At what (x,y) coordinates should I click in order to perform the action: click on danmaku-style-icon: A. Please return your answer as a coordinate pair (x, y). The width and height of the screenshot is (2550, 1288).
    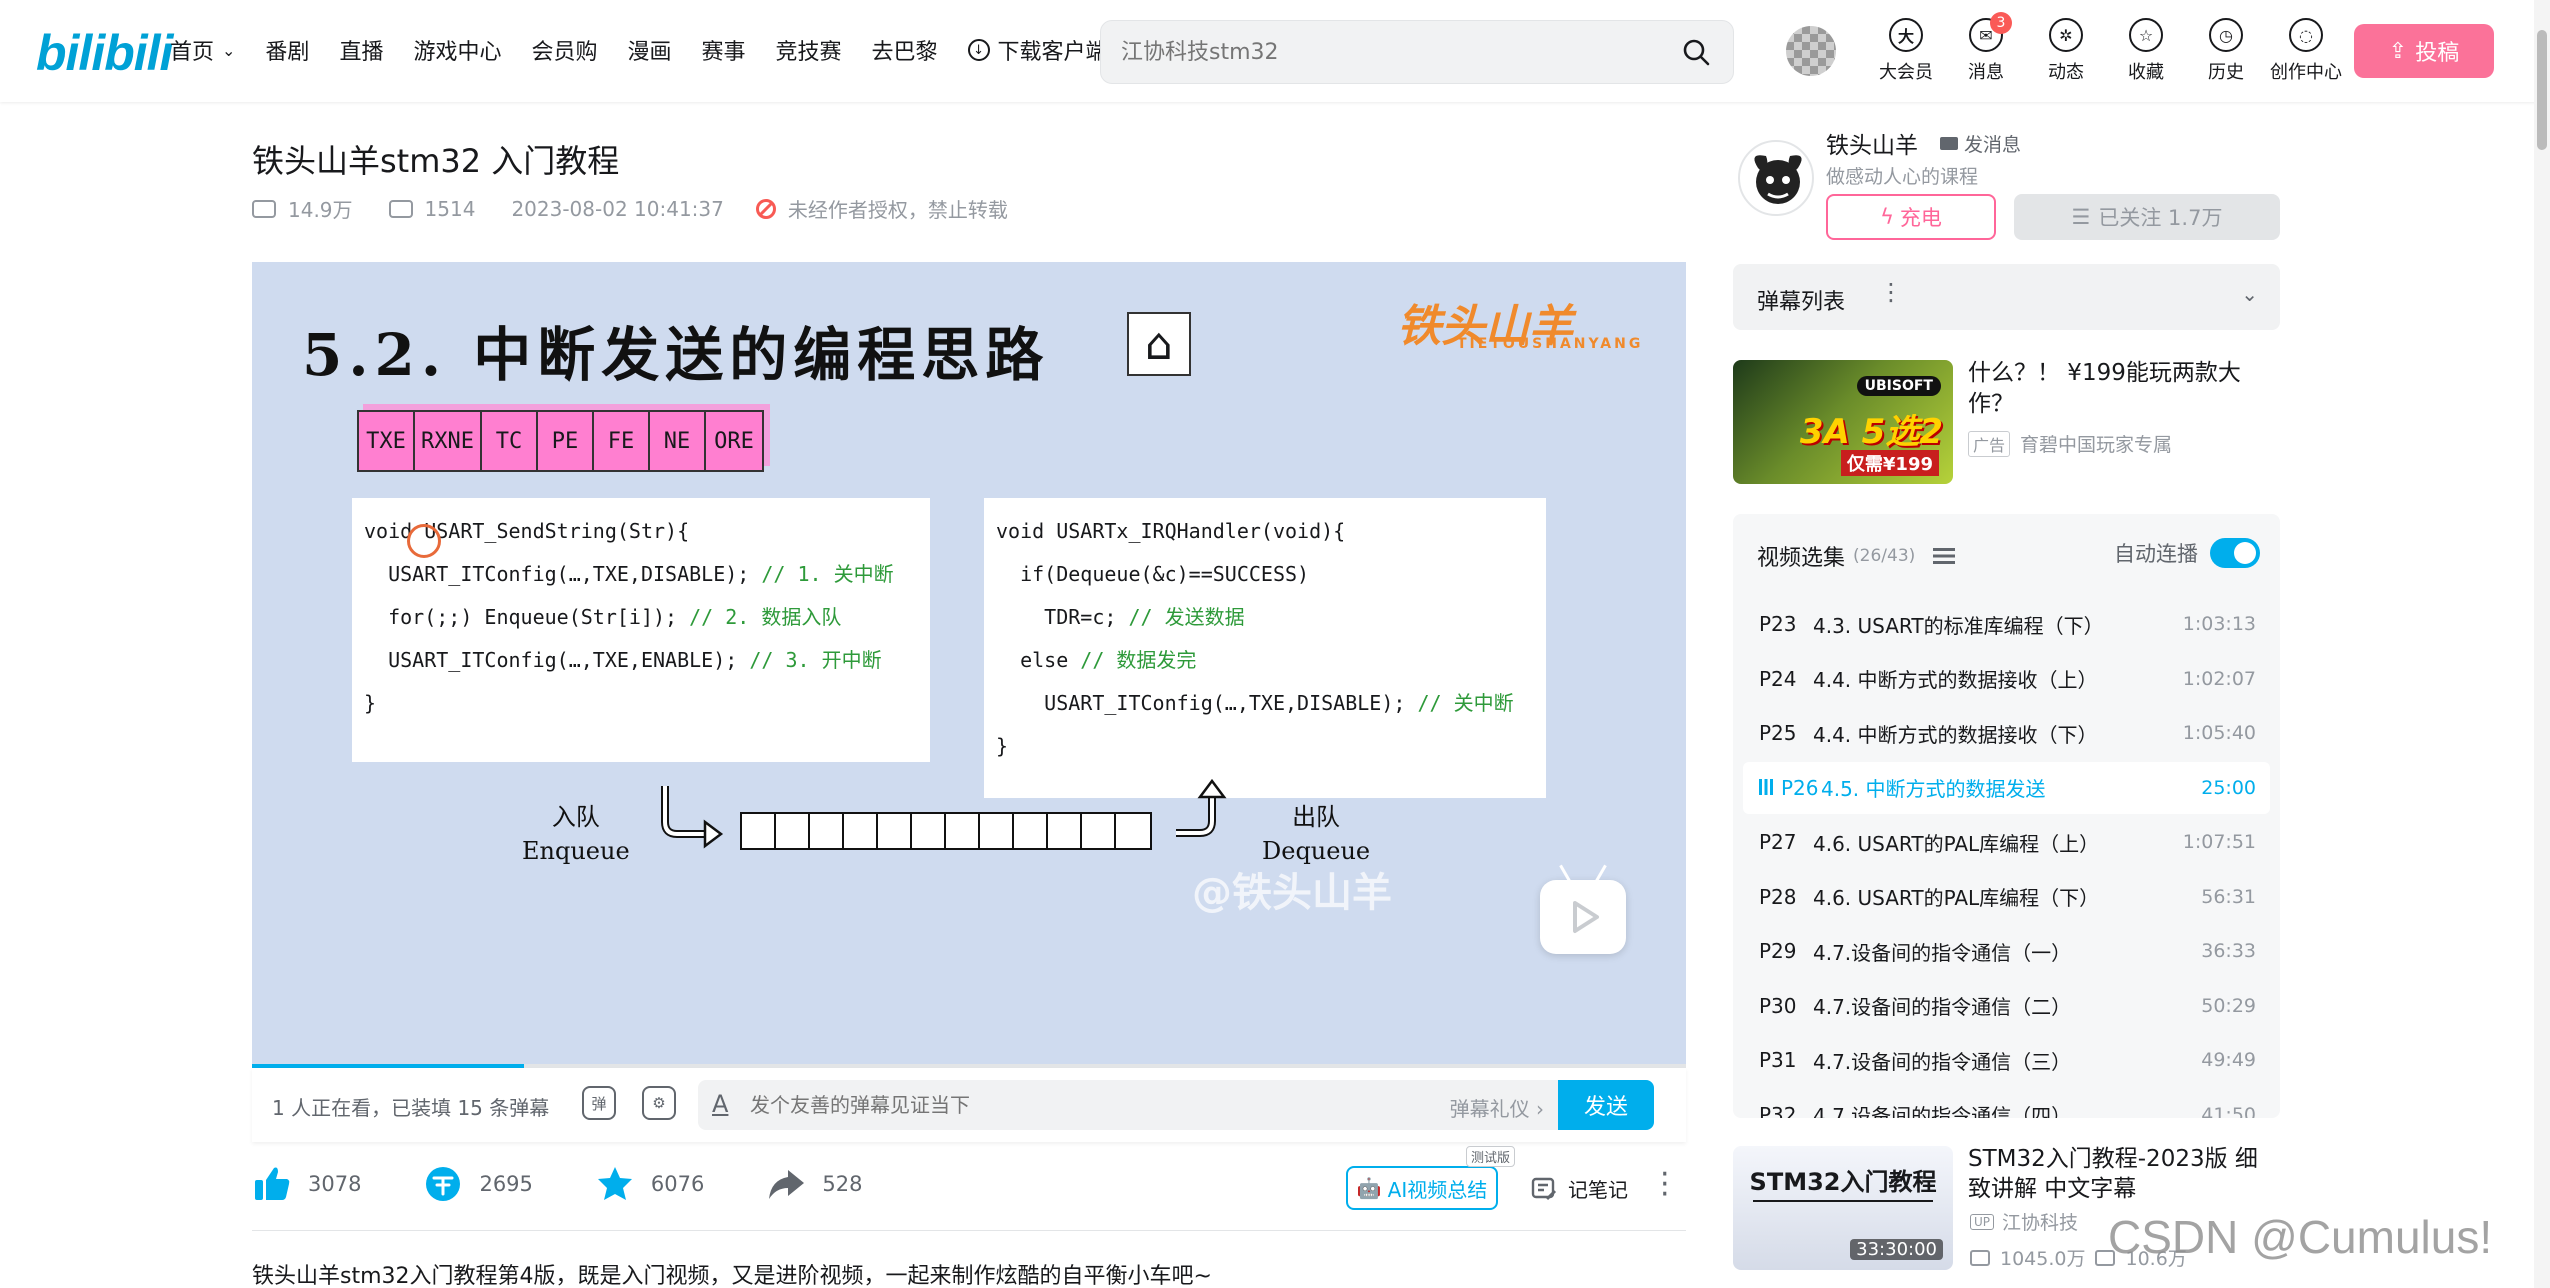
    Looking at the image, I should click on (720, 1104).